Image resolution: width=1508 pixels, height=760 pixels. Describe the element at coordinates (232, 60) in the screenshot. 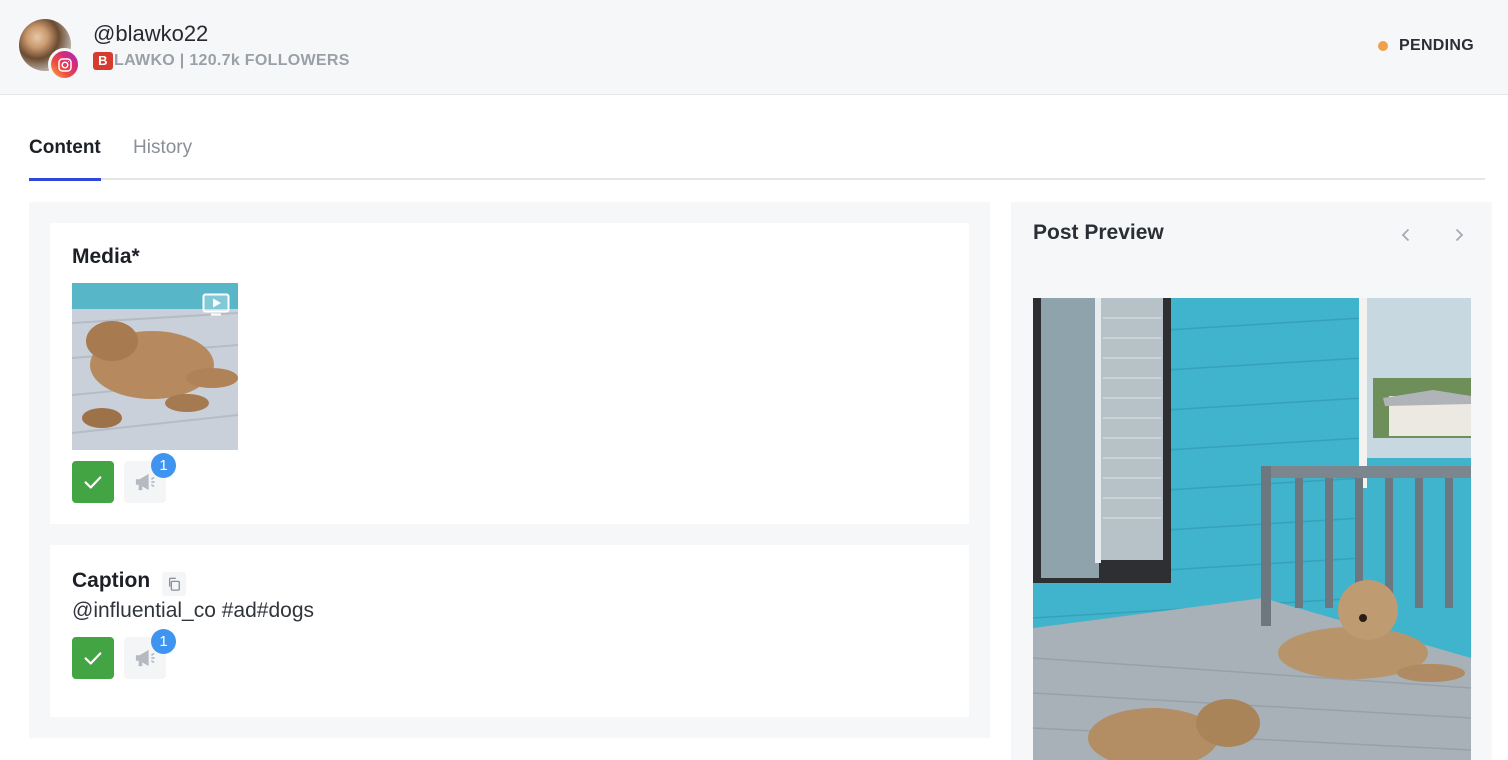

I see `creator-followers: LAWKO | 120.7k FOLLOWERS` at that location.